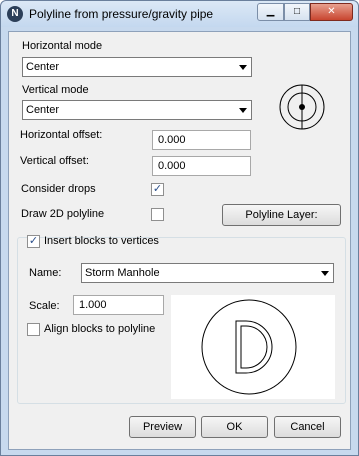 This screenshot has height=456, width=359. I want to click on insert-blocks-label: Insert blocks to vertices, so click(101, 241).